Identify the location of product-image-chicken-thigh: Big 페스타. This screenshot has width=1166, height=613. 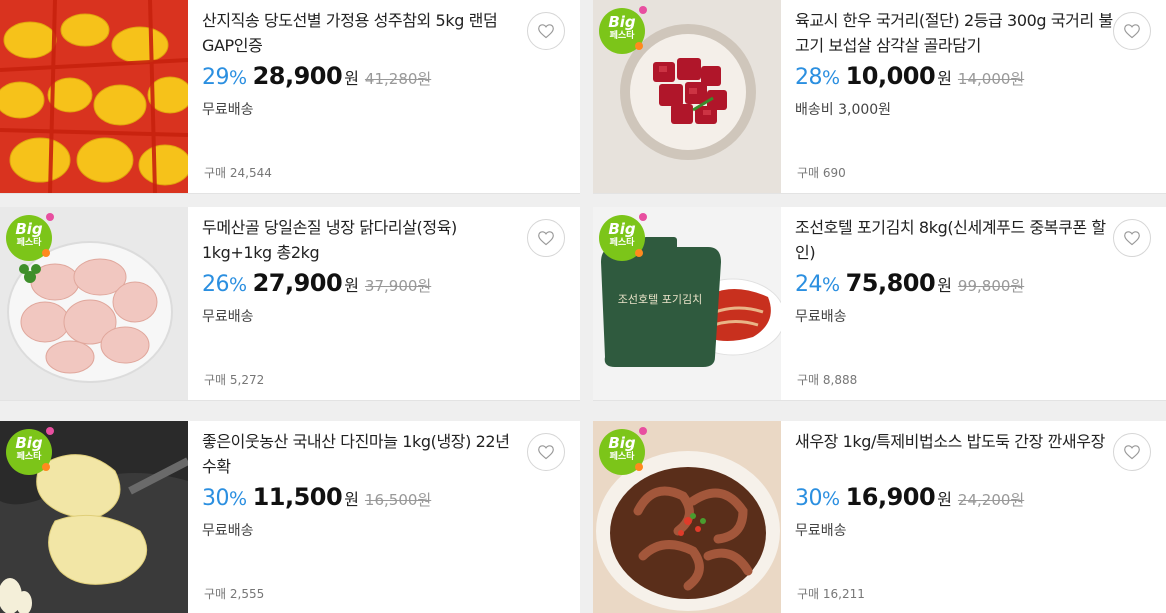
(94, 303).